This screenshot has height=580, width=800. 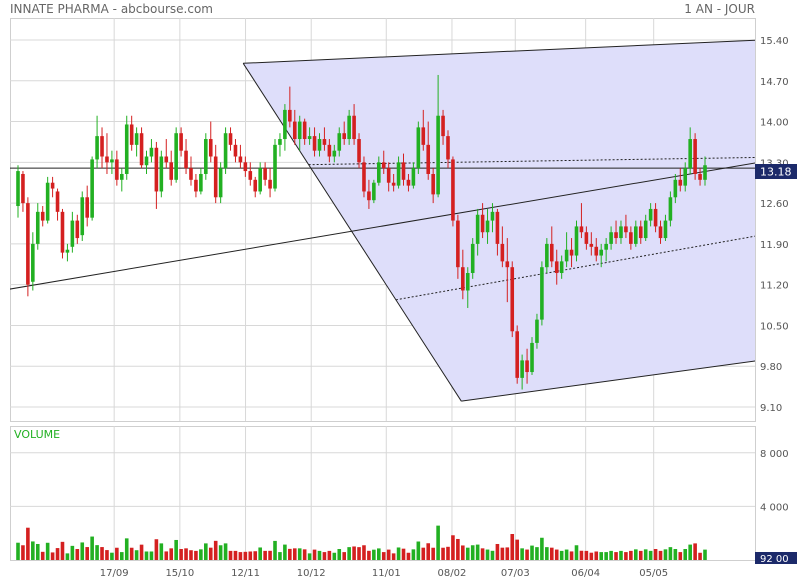 I want to click on date-tick-label: 12/11, so click(x=245, y=573).